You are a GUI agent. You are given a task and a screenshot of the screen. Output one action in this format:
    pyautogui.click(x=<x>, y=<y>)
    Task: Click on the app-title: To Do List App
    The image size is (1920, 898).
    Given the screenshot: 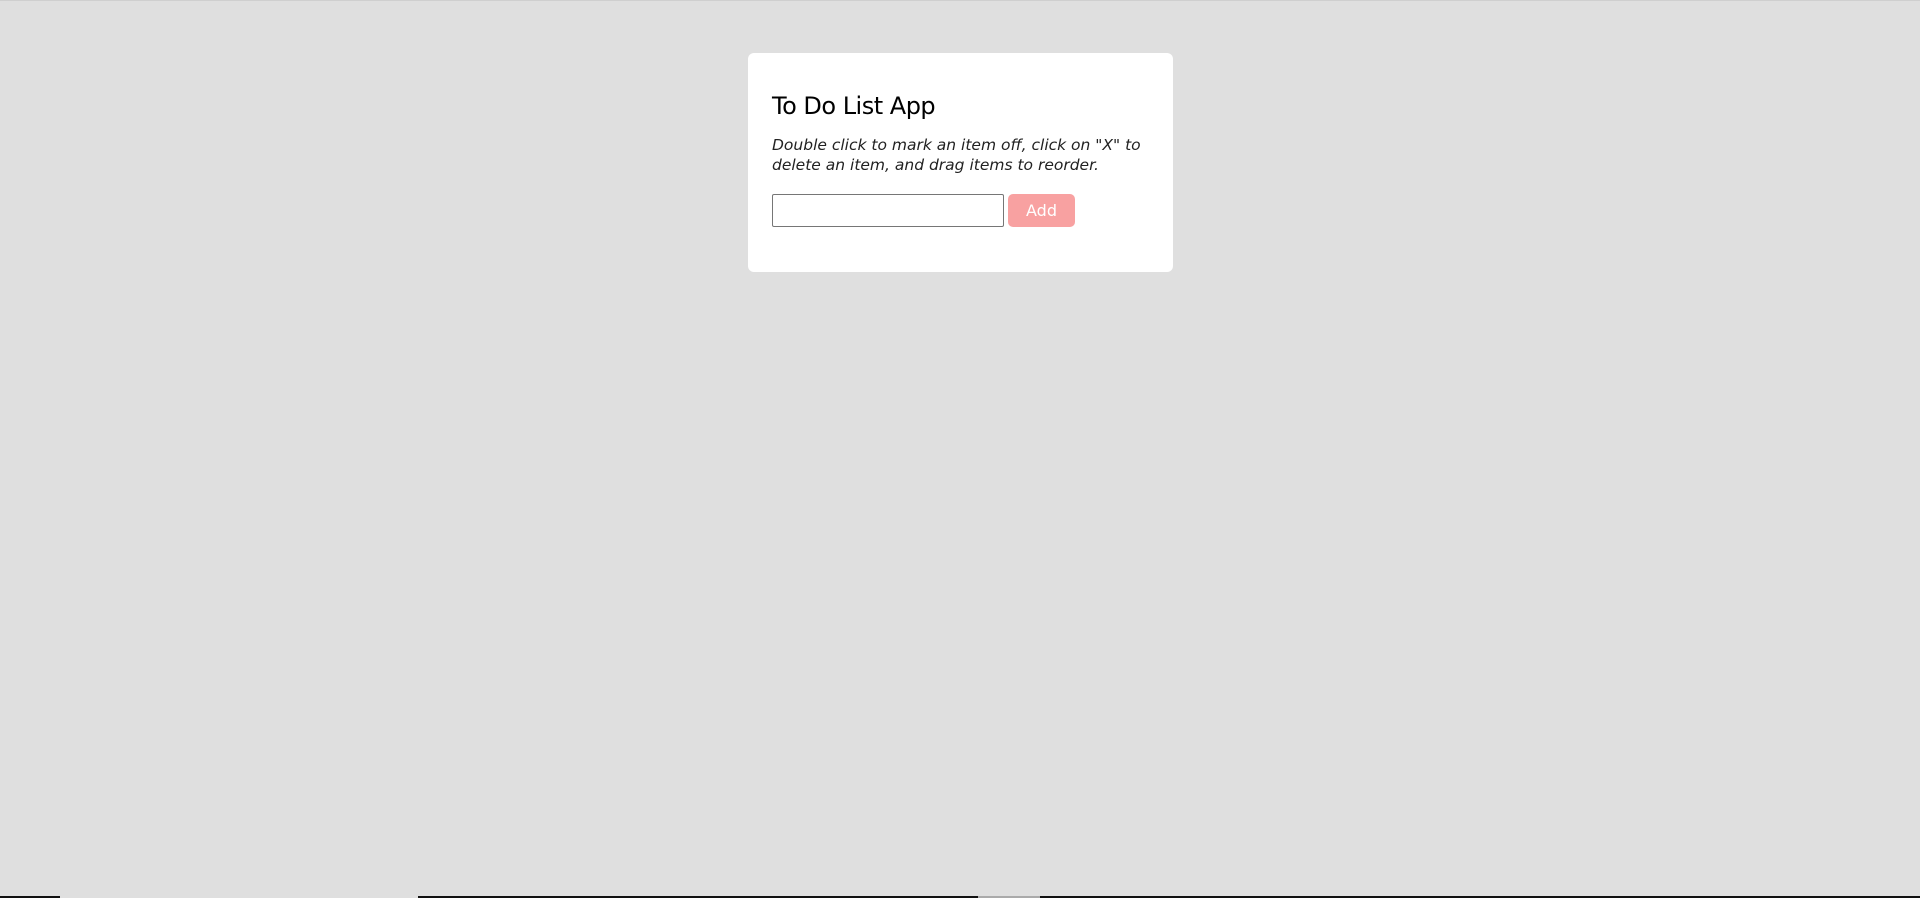 What is the action you would take?
    pyautogui.click(x=854, y=106)
    